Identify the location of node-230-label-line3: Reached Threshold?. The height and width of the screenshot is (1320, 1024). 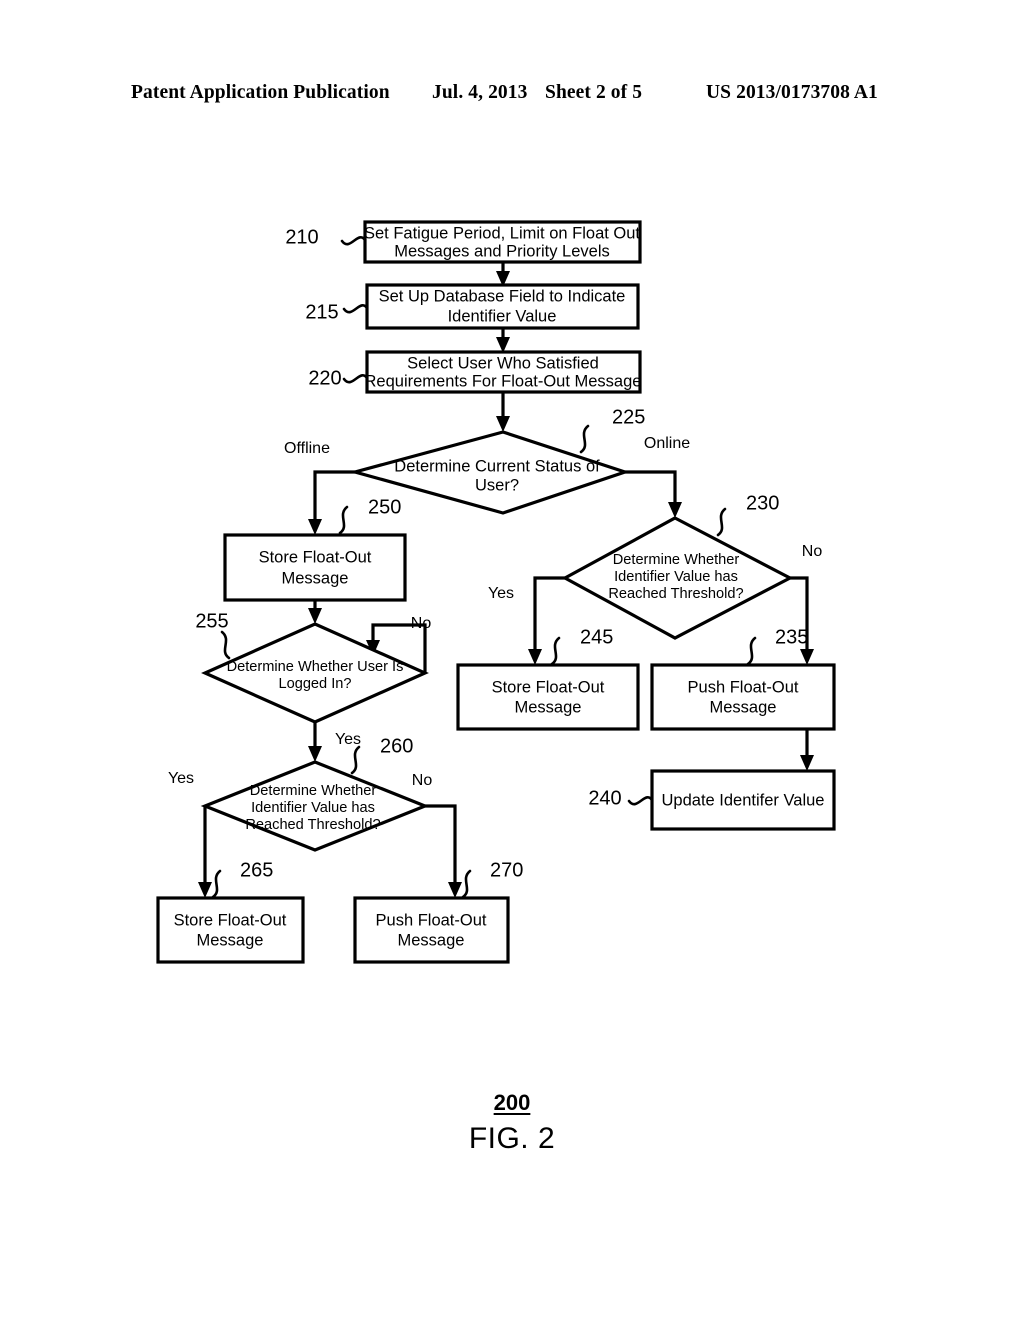
(675, 594).